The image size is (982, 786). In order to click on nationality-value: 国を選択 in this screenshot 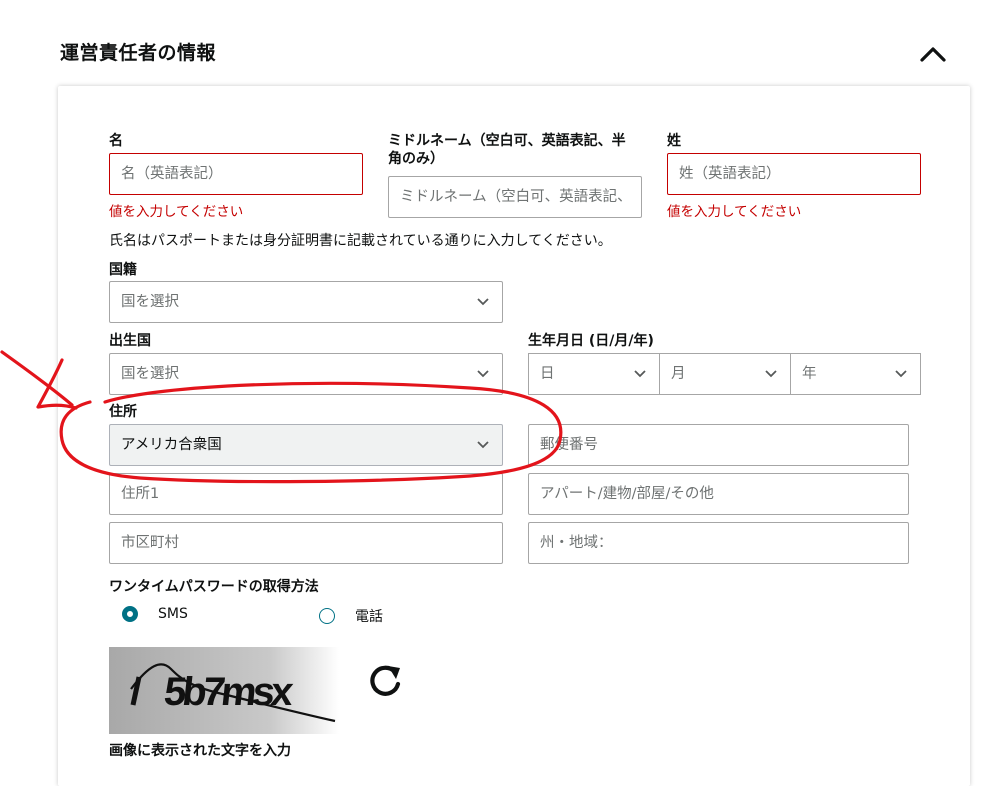, I will do `click(150, 302)`.